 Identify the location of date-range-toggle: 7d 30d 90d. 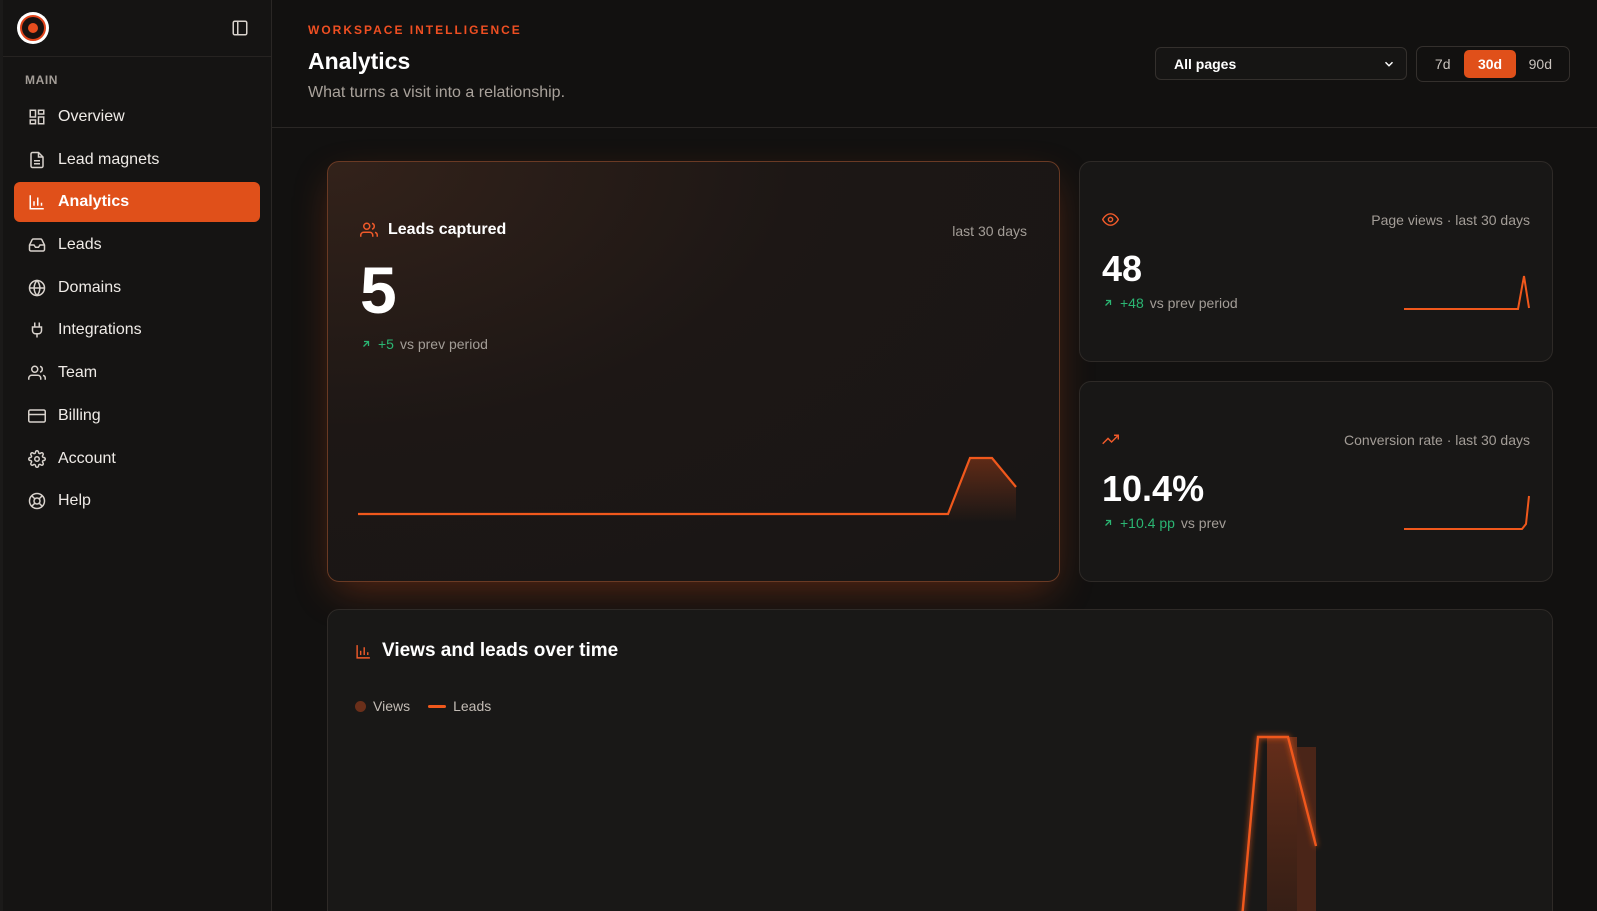
(1493, 64).